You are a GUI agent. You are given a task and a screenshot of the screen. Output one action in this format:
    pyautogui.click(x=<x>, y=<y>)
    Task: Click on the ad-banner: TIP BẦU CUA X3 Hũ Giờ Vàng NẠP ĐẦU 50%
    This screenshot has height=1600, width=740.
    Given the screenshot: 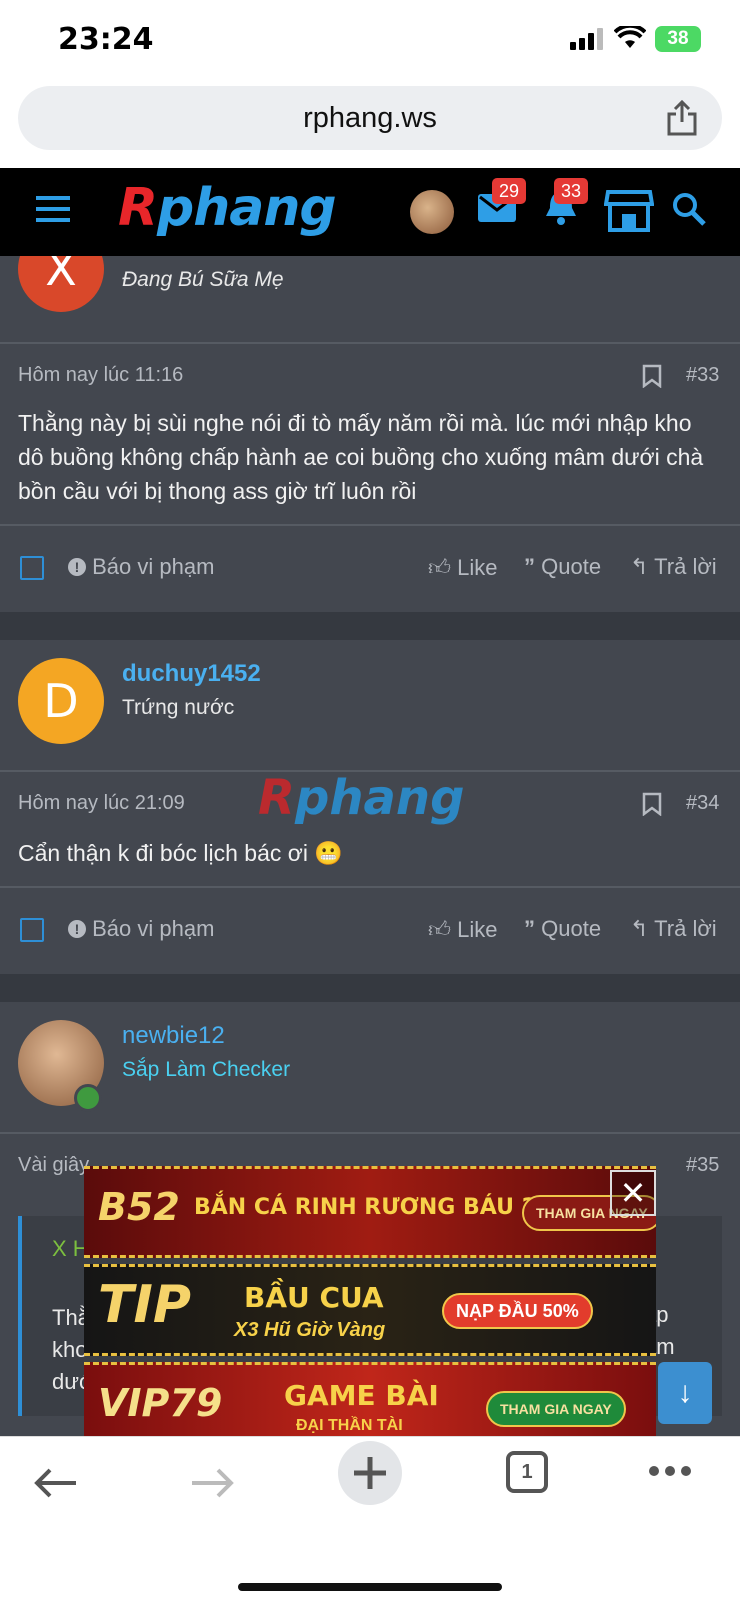 What is the action you would take?
    pyautogui.click(x=370, y=1310)
    